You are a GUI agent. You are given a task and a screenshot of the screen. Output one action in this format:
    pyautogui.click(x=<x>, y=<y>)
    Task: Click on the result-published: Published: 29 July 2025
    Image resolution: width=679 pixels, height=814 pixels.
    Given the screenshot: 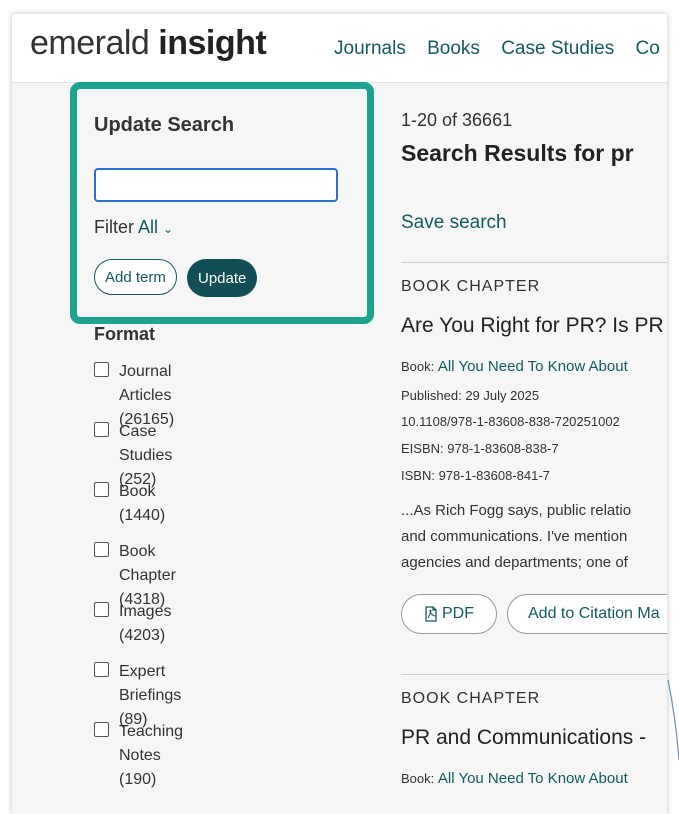 What is the action you would take?
    pyautogui.click(x=470, y=395)
    